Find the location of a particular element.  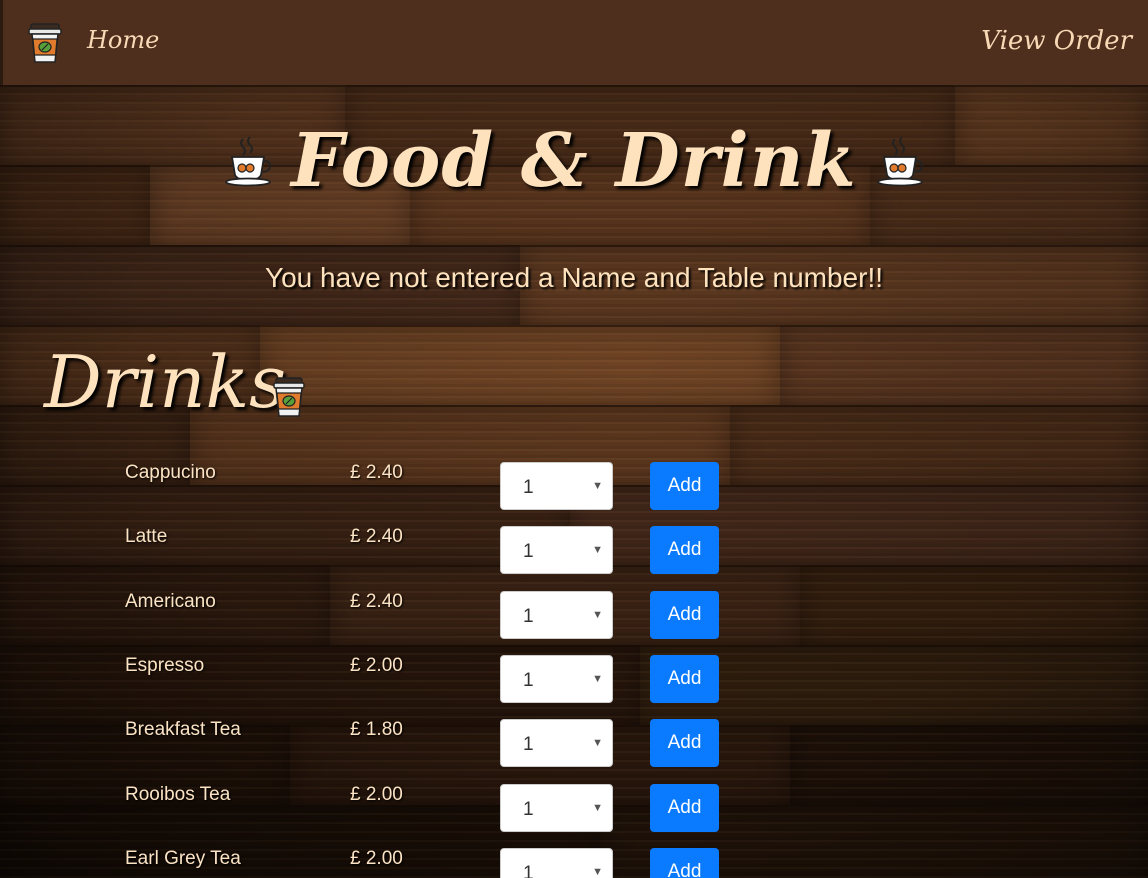

menu-item-row: Breakfast Tea £ 1.80 1 ▼ Add is located at coordinates (574, 751).